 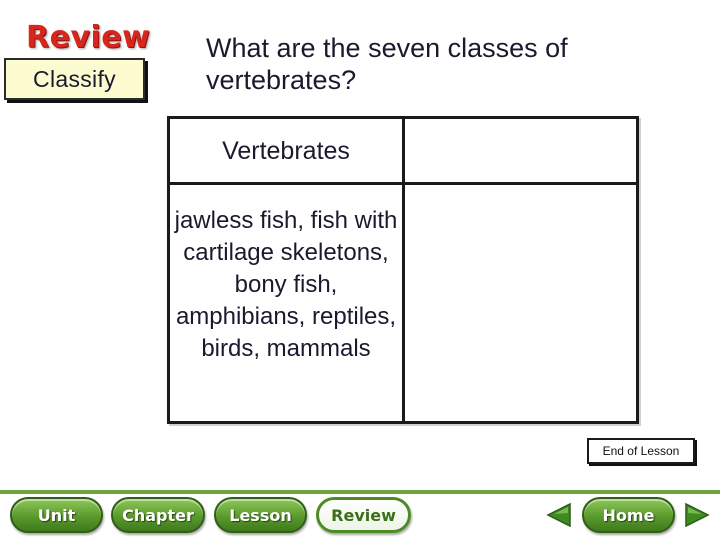 I want to click on home-button: Home, so click(x=628, y=515).